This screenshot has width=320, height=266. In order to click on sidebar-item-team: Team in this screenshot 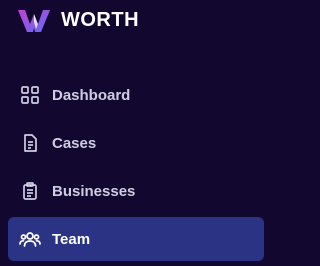, I will do `click(136, 239)`.